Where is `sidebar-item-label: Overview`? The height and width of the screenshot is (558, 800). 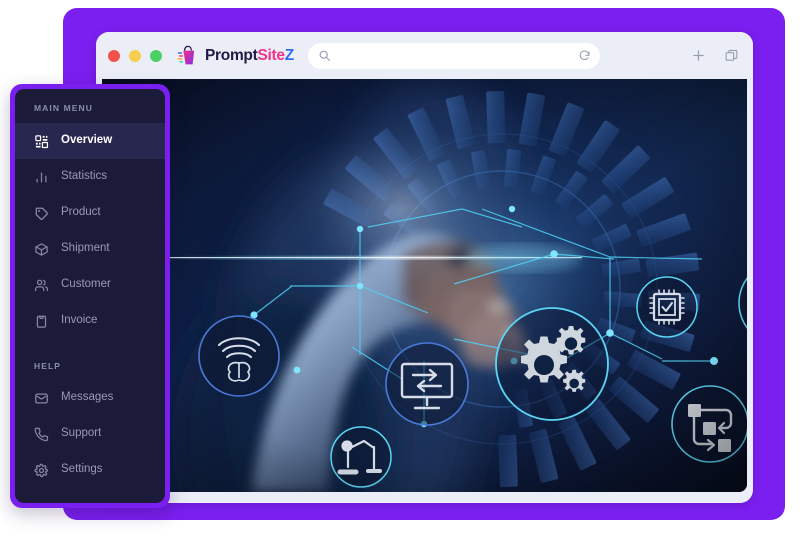 sidebar-item-label: Overview is located at coordinates (87, 140).